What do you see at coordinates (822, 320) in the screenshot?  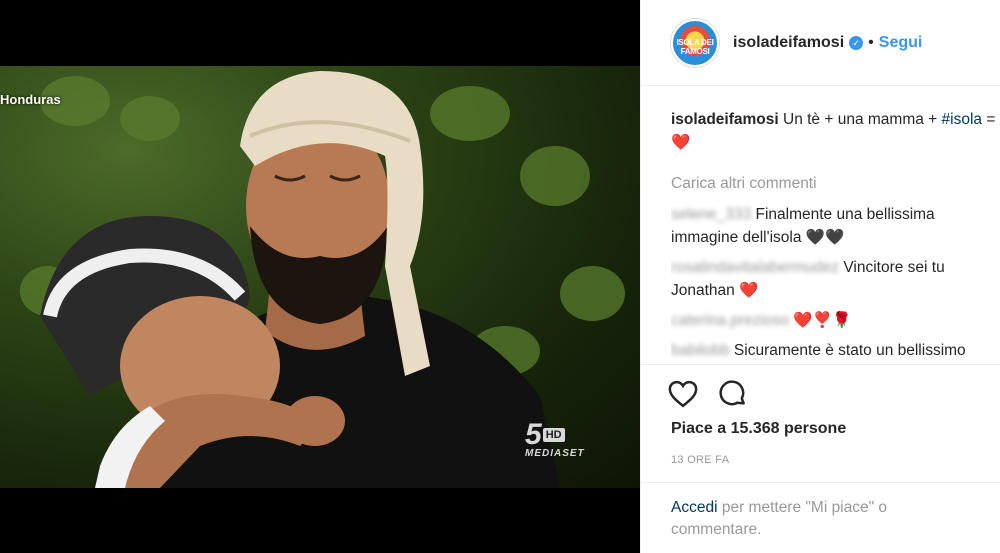 I see `comment-text: ❤️❣️🌹` at bounding box center [822, 320].